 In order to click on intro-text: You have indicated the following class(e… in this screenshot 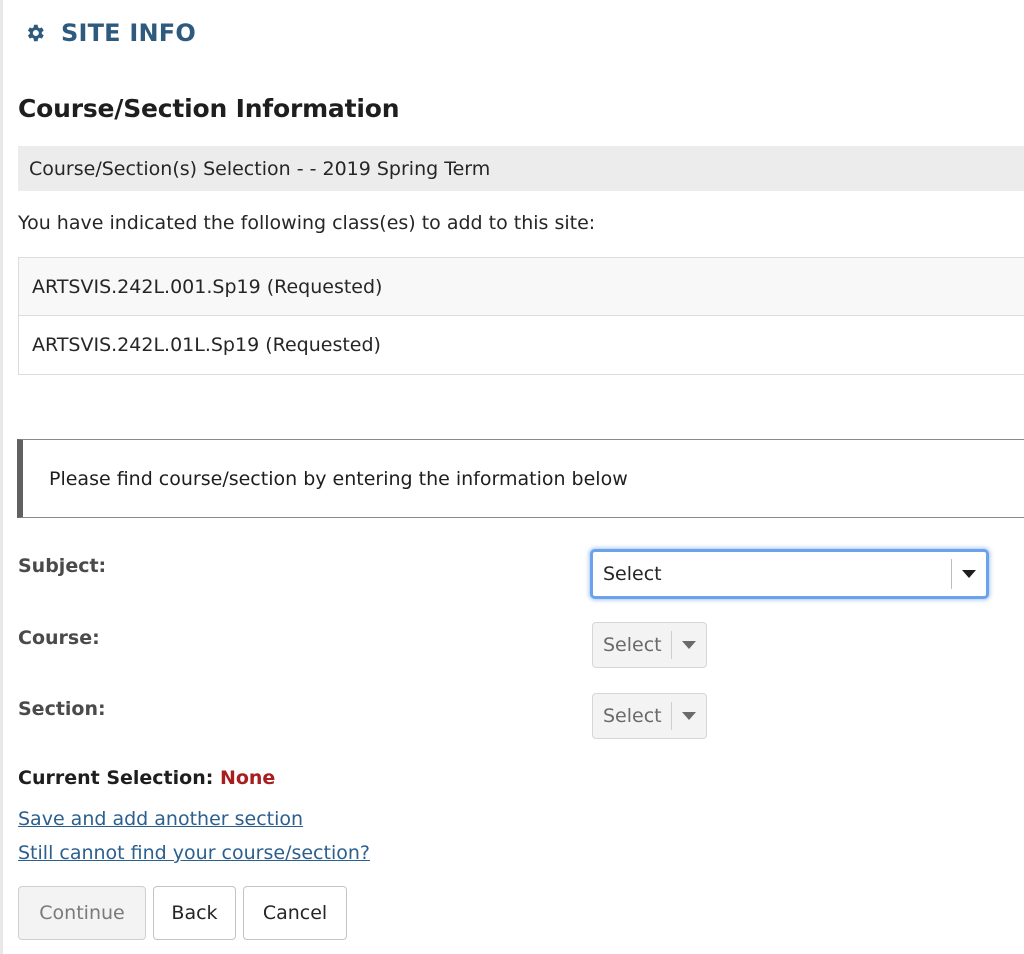, I will do `click(307, 223)`.